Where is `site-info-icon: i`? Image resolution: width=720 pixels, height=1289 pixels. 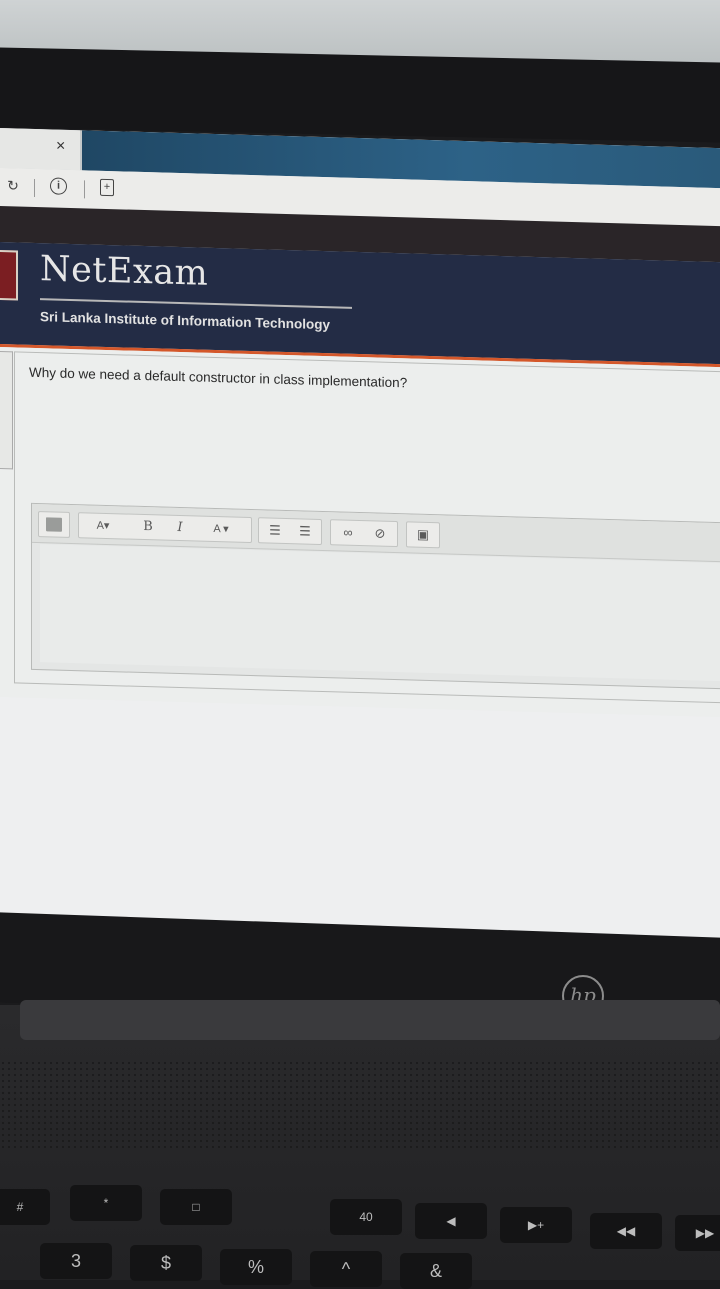 site-info-icon: i is located at coordinates (58, 186).